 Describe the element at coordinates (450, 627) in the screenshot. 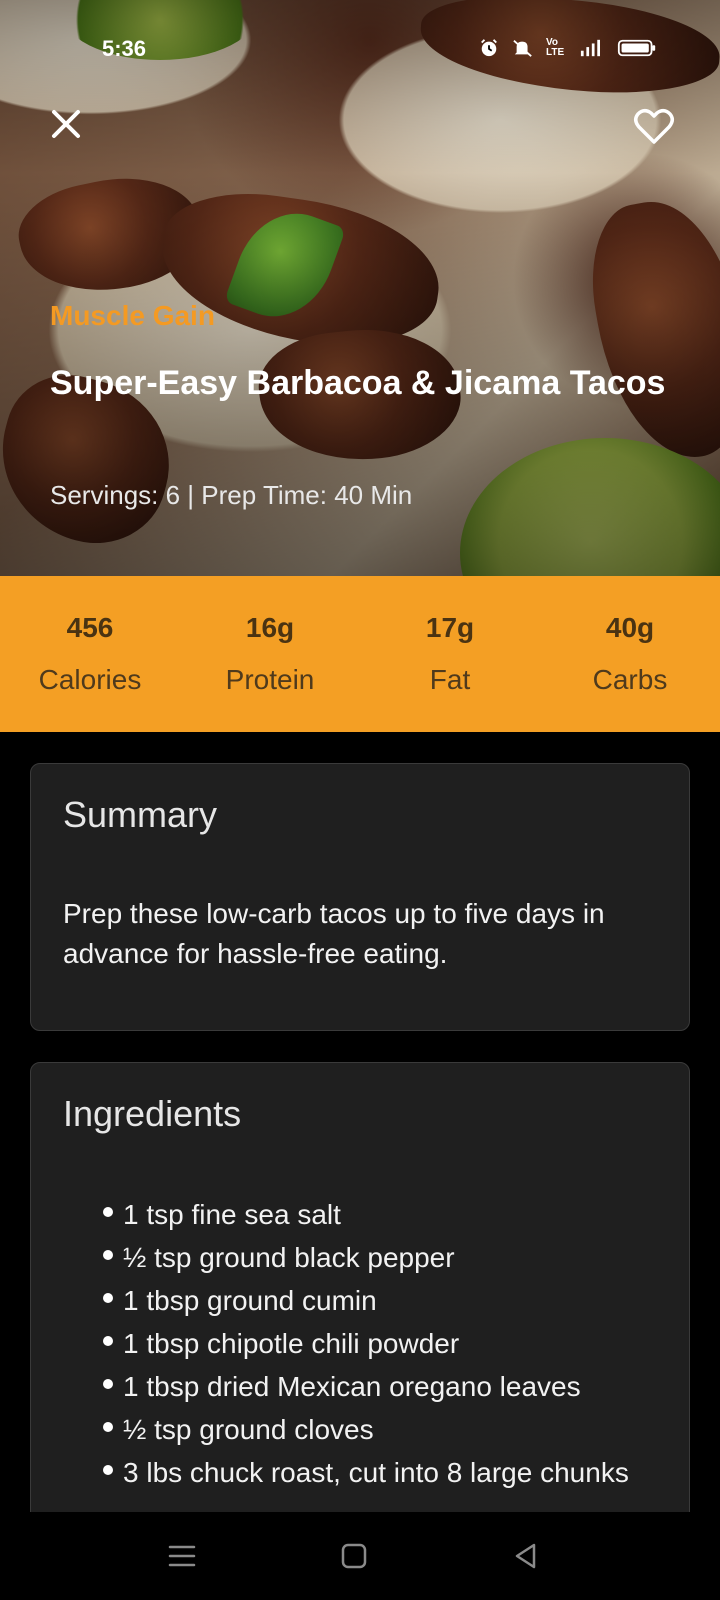

I see `macro-value: 17g` at that location.